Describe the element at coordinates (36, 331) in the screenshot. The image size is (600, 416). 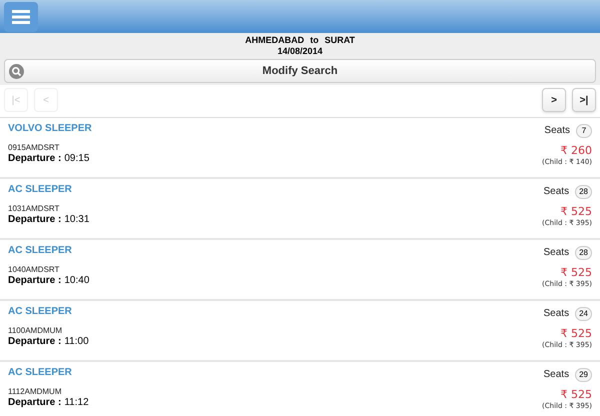
I see `bus-code: 1100AMDMUM` at that location.